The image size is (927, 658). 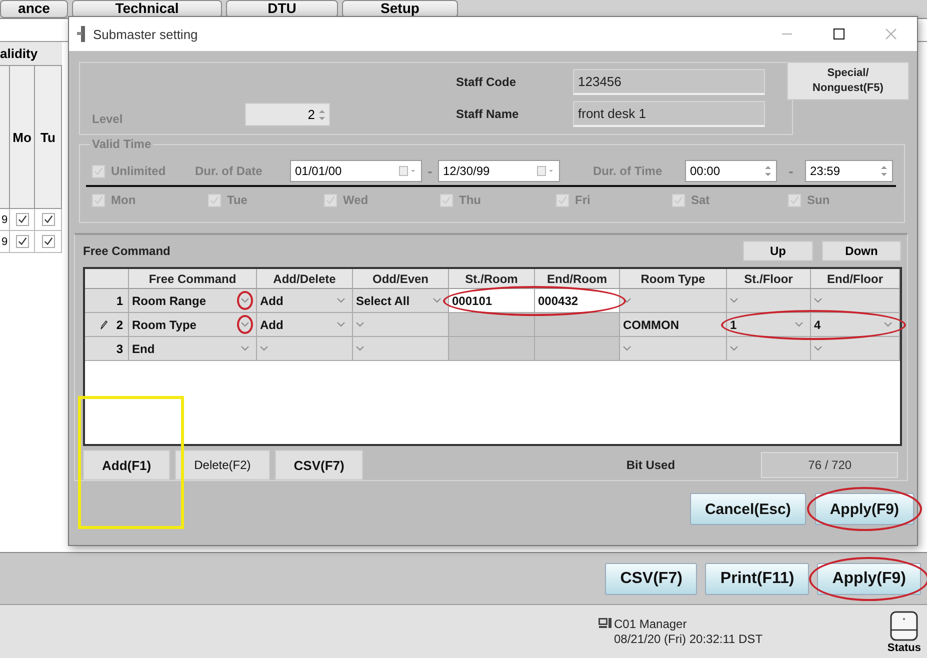 What do you see at coordinates (193, 349) in the screenshot?
I see `dropdown-cell: End` at bounding box center [193, 349].